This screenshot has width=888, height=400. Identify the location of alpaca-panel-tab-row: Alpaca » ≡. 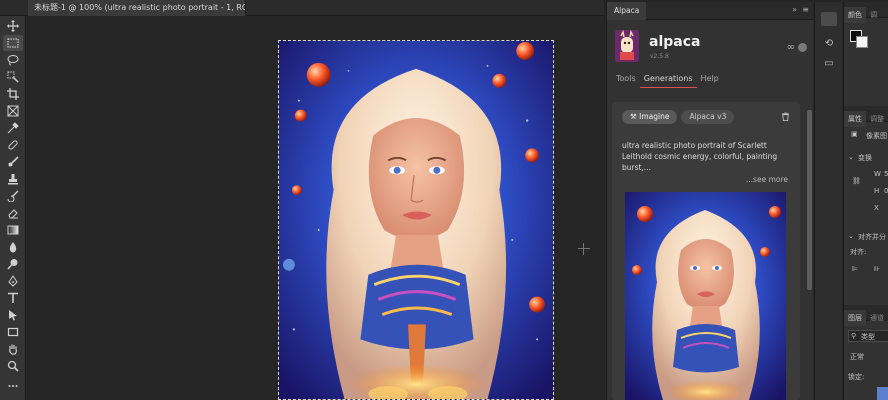
(710, 11).